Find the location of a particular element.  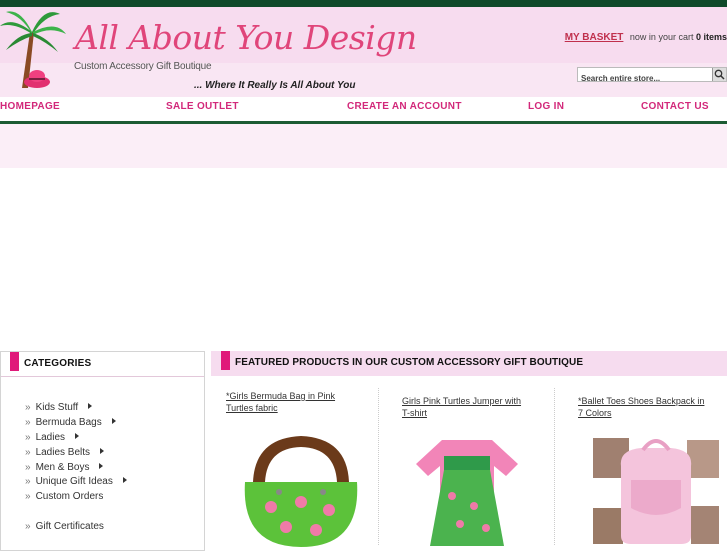

categories-header: CATEGORIES is located at coordinates (102, 364).